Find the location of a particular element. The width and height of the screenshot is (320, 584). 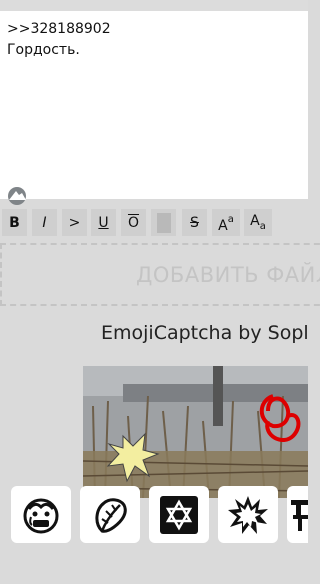

underline-button: U is located at coordinates (103, 222).